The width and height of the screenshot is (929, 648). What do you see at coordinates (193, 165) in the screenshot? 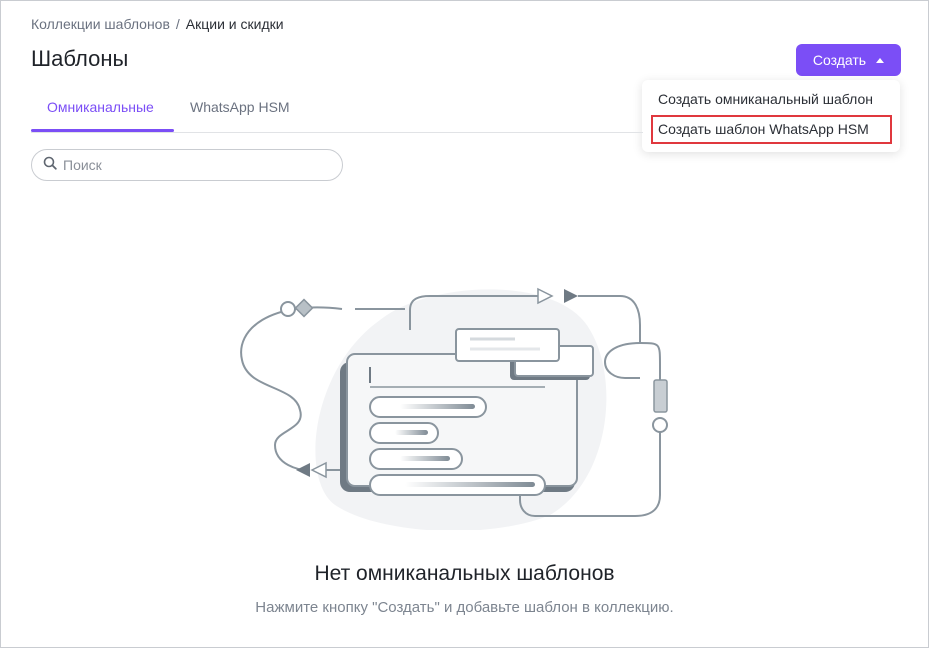
I see `search-input` at bounding box center [193, 165].